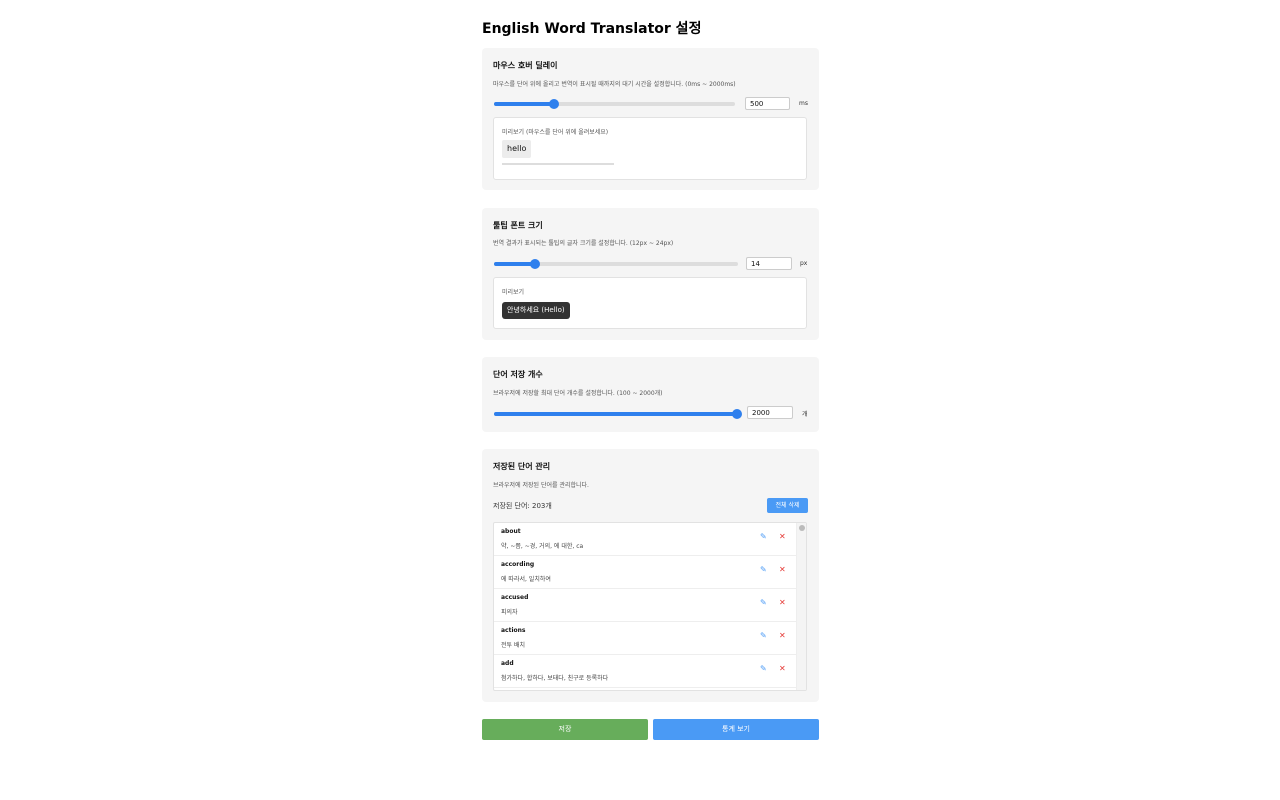 The image size is (1280, 800). I want to click on word-meaning: 전투 배치, so click(513, 645).